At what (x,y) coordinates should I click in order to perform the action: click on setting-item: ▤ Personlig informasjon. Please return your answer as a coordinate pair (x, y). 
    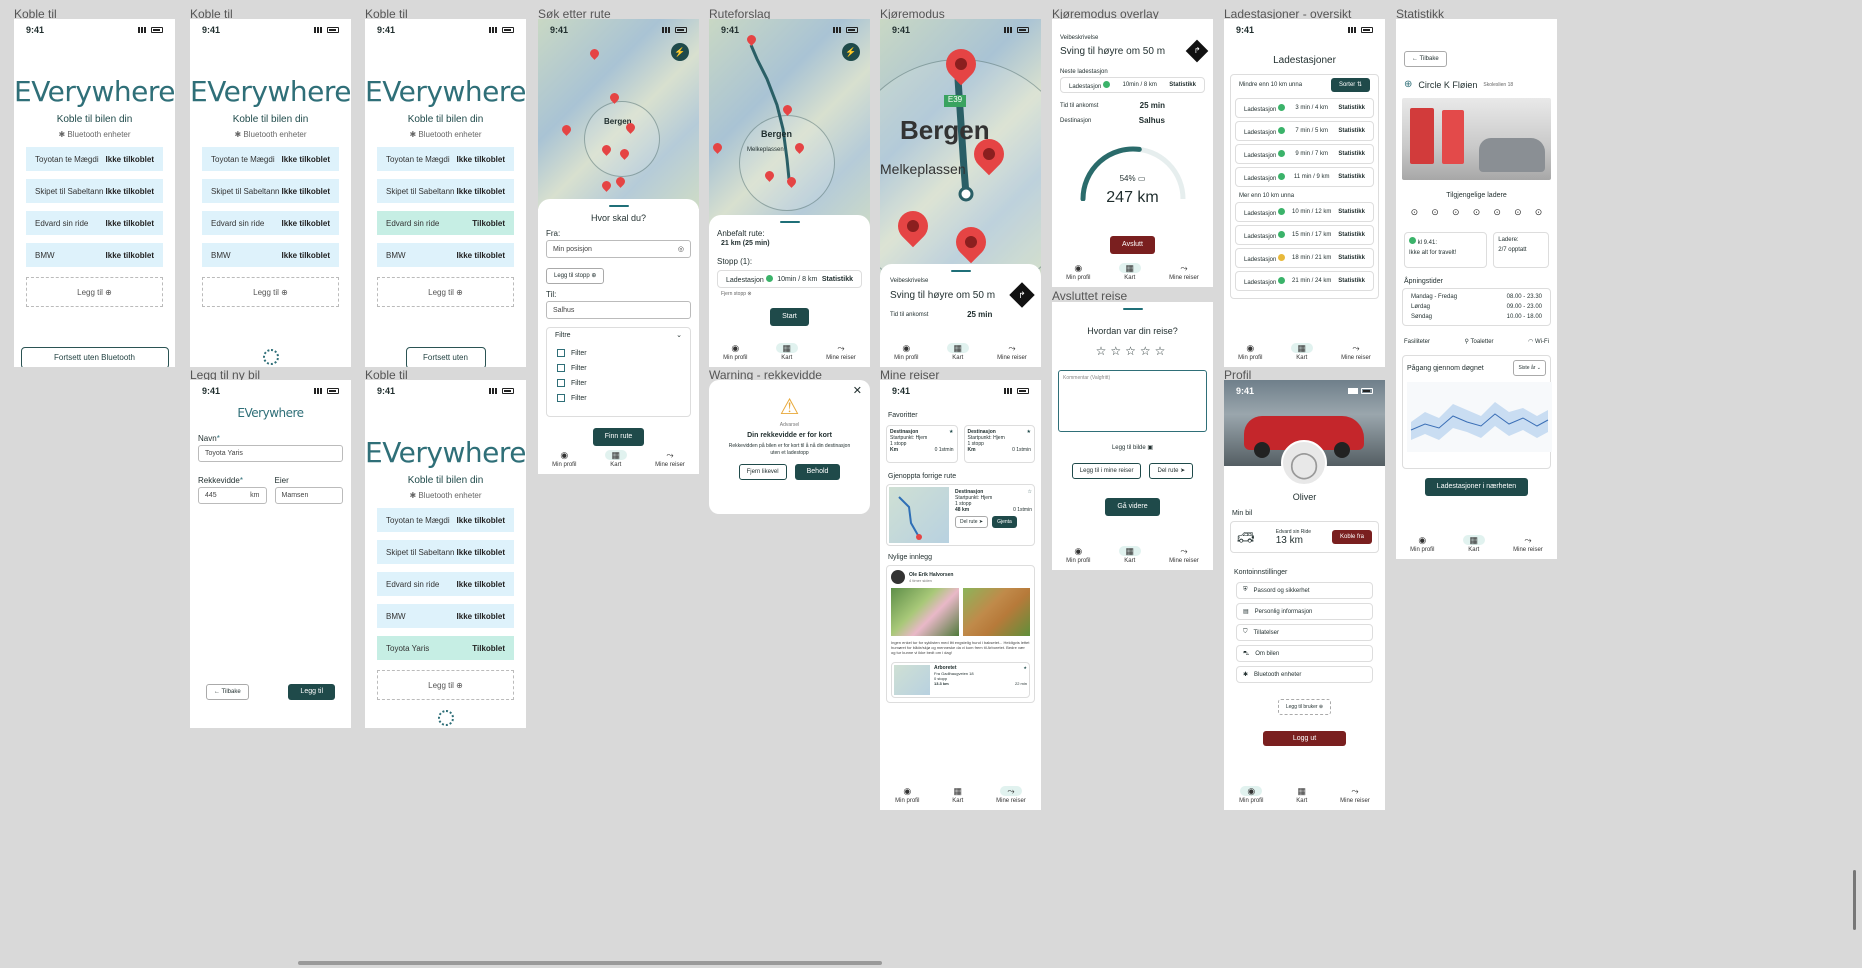
    Looking at the image, I should click on (1304, 611).